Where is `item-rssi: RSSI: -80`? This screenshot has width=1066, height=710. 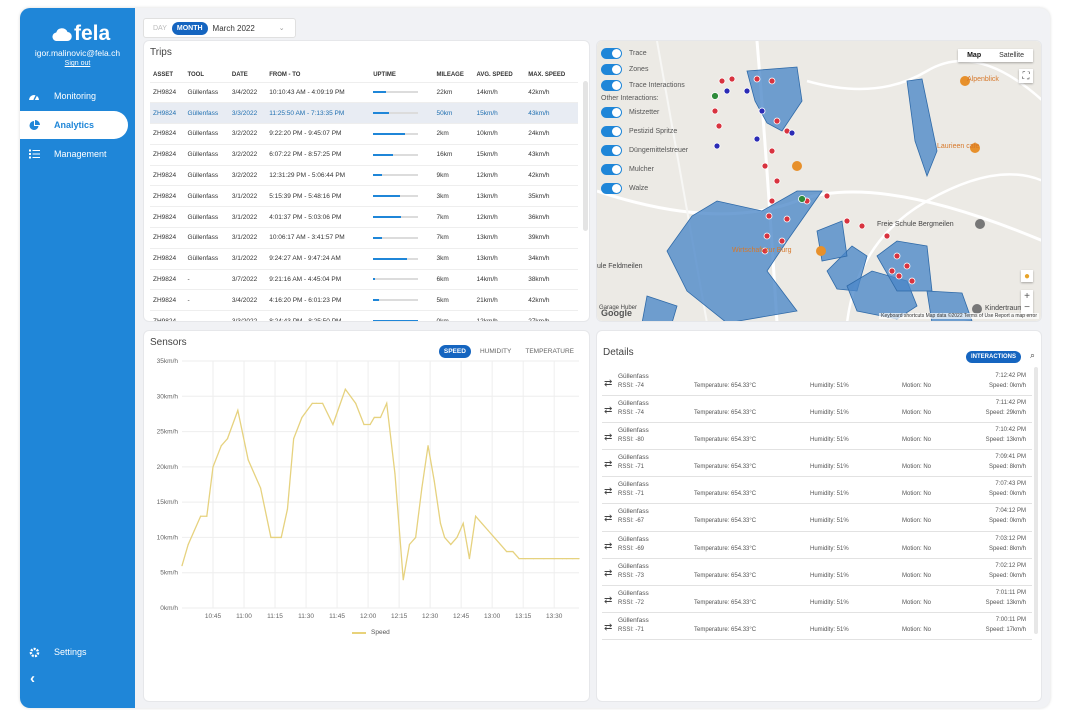
item-rssi: RSSI: -80 is located at coordinates (631, 440).